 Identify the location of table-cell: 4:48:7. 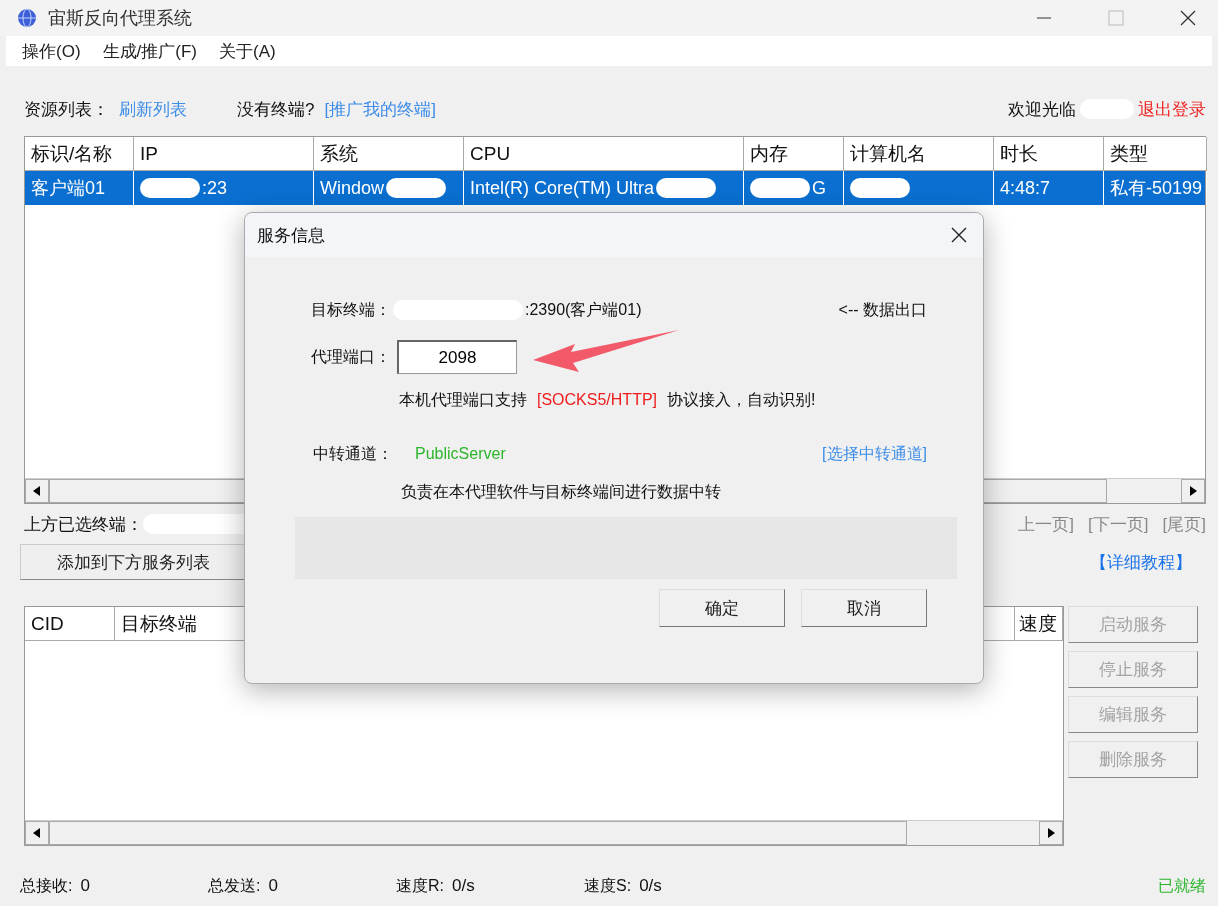
(1025, 188).